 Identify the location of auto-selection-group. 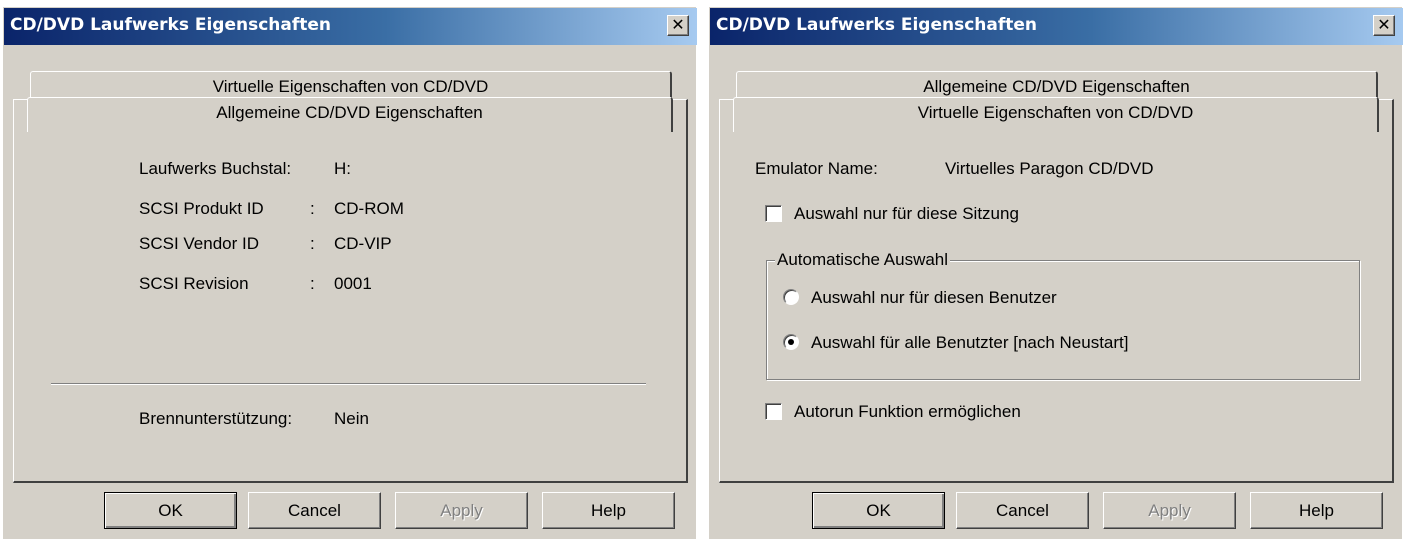
(1063, 320).